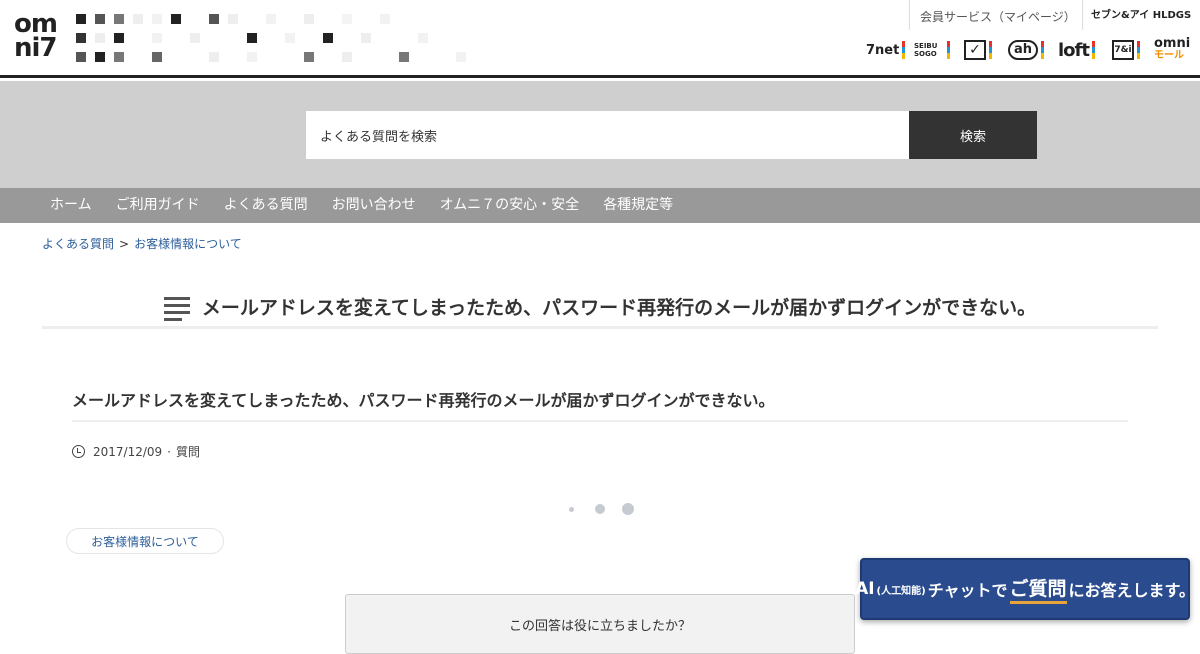 The height and width of the screenshot is (654, 1200). What do you see at coordinates (901, 591) in the screenshot?
I see `ai-chat-ai-note: (人工知能)` at bounding box center [901, 591].